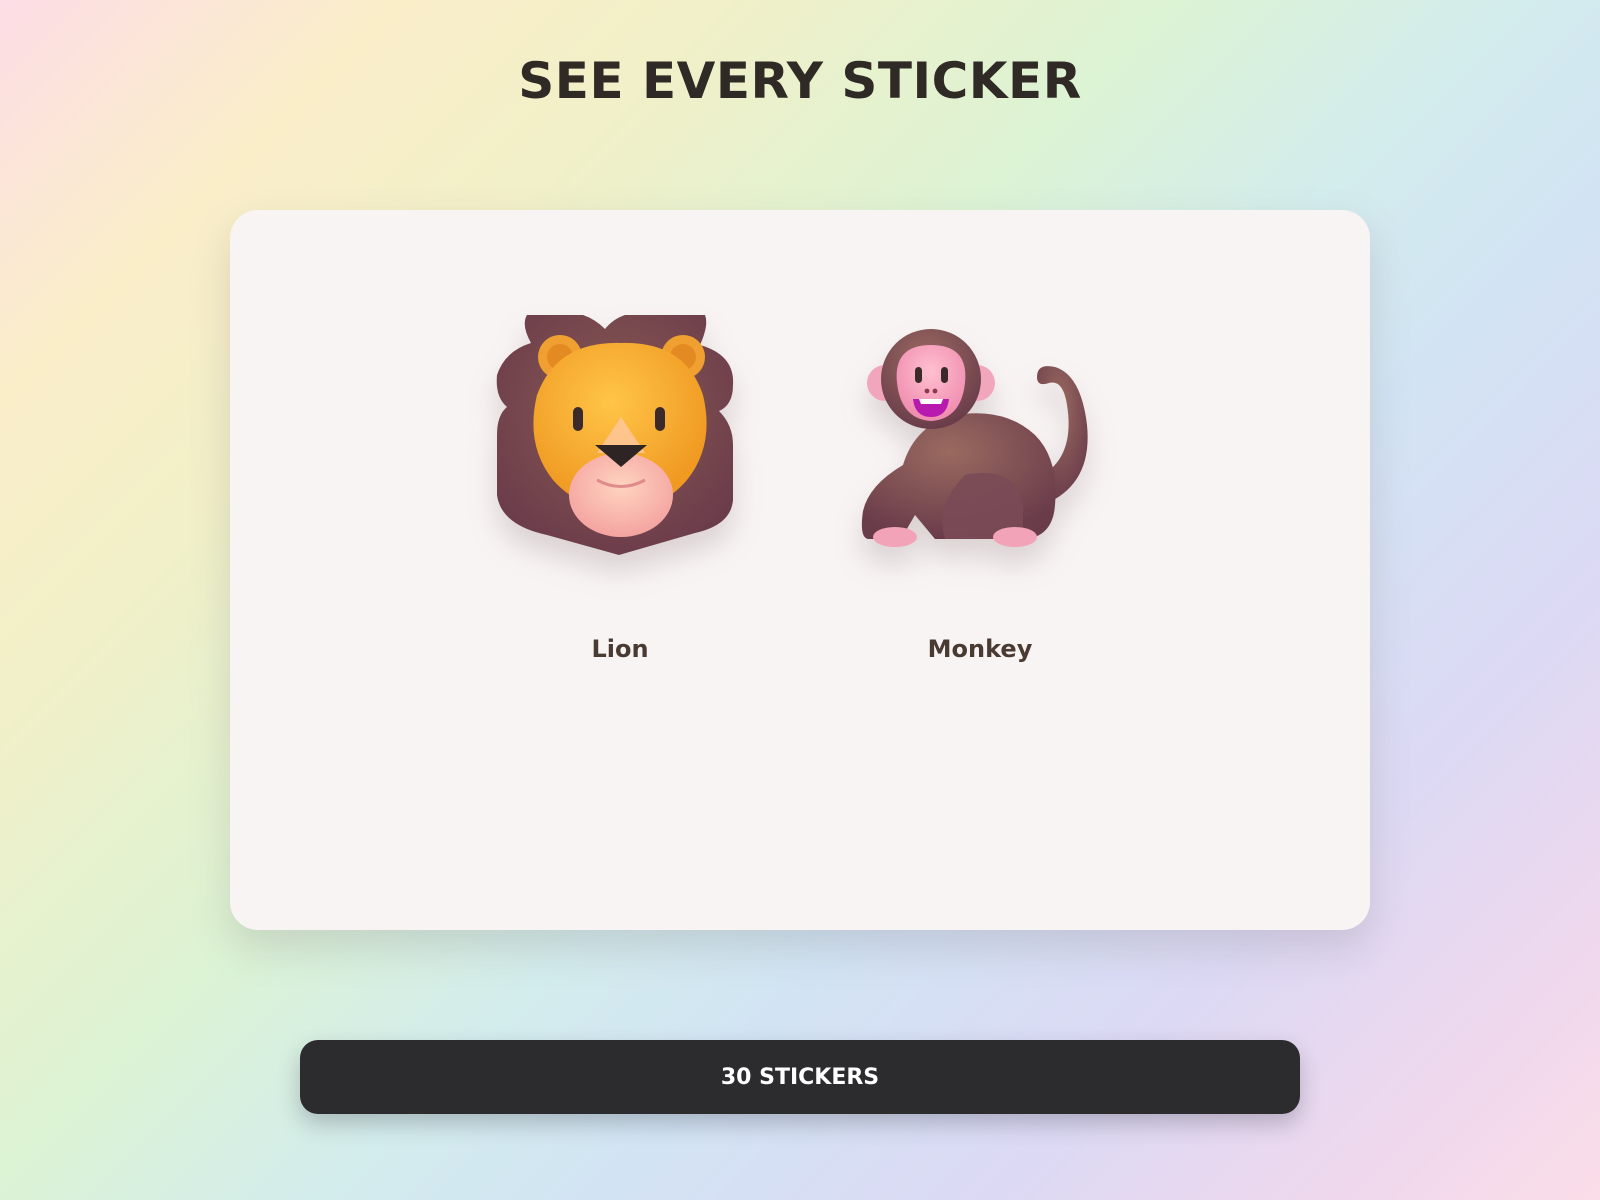 This screenshot has height=1200, width=1600. I want to click on sticker-item-lion: Lion, so click(620, 495).